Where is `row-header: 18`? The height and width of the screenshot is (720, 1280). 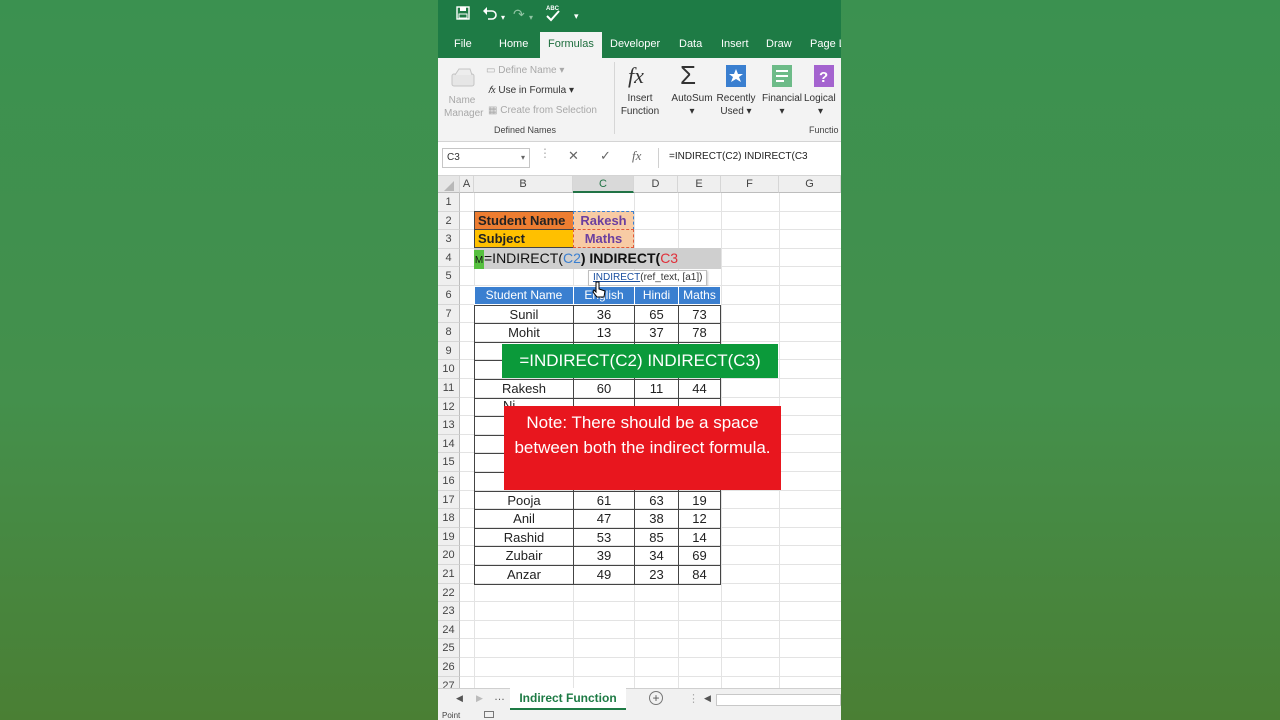 row-header: 18 is located at coordinates (449, 518).